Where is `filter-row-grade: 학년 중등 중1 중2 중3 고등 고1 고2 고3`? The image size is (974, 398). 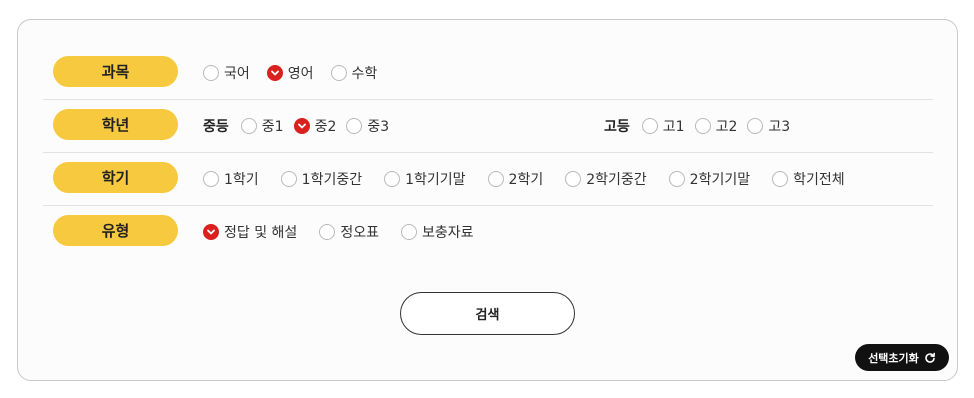 filter-row-grade: 학년 중등 중1 중2 중3 고등 고1 고2 고3 is located at coordinates (487, 125).